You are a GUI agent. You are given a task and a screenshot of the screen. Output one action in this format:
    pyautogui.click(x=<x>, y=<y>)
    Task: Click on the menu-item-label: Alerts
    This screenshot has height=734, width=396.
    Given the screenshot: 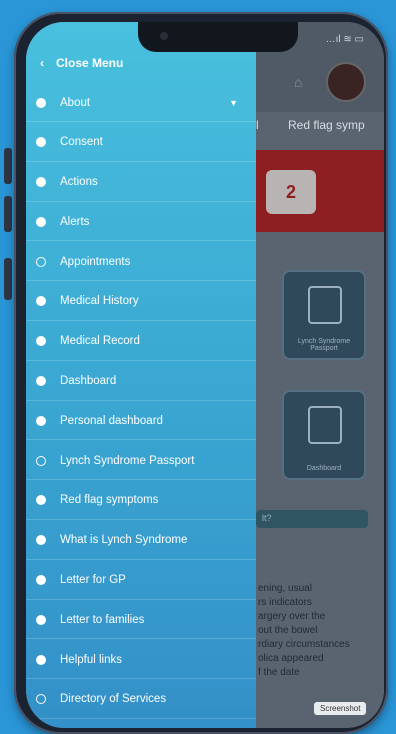 What is the action you would take?
    pyautogui.click(x=75, y=221)
    